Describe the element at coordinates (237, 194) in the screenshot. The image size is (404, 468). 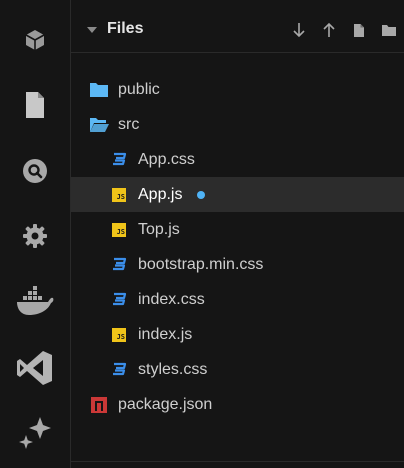
I see `tree-item-app-js: JS App.js` at that location.